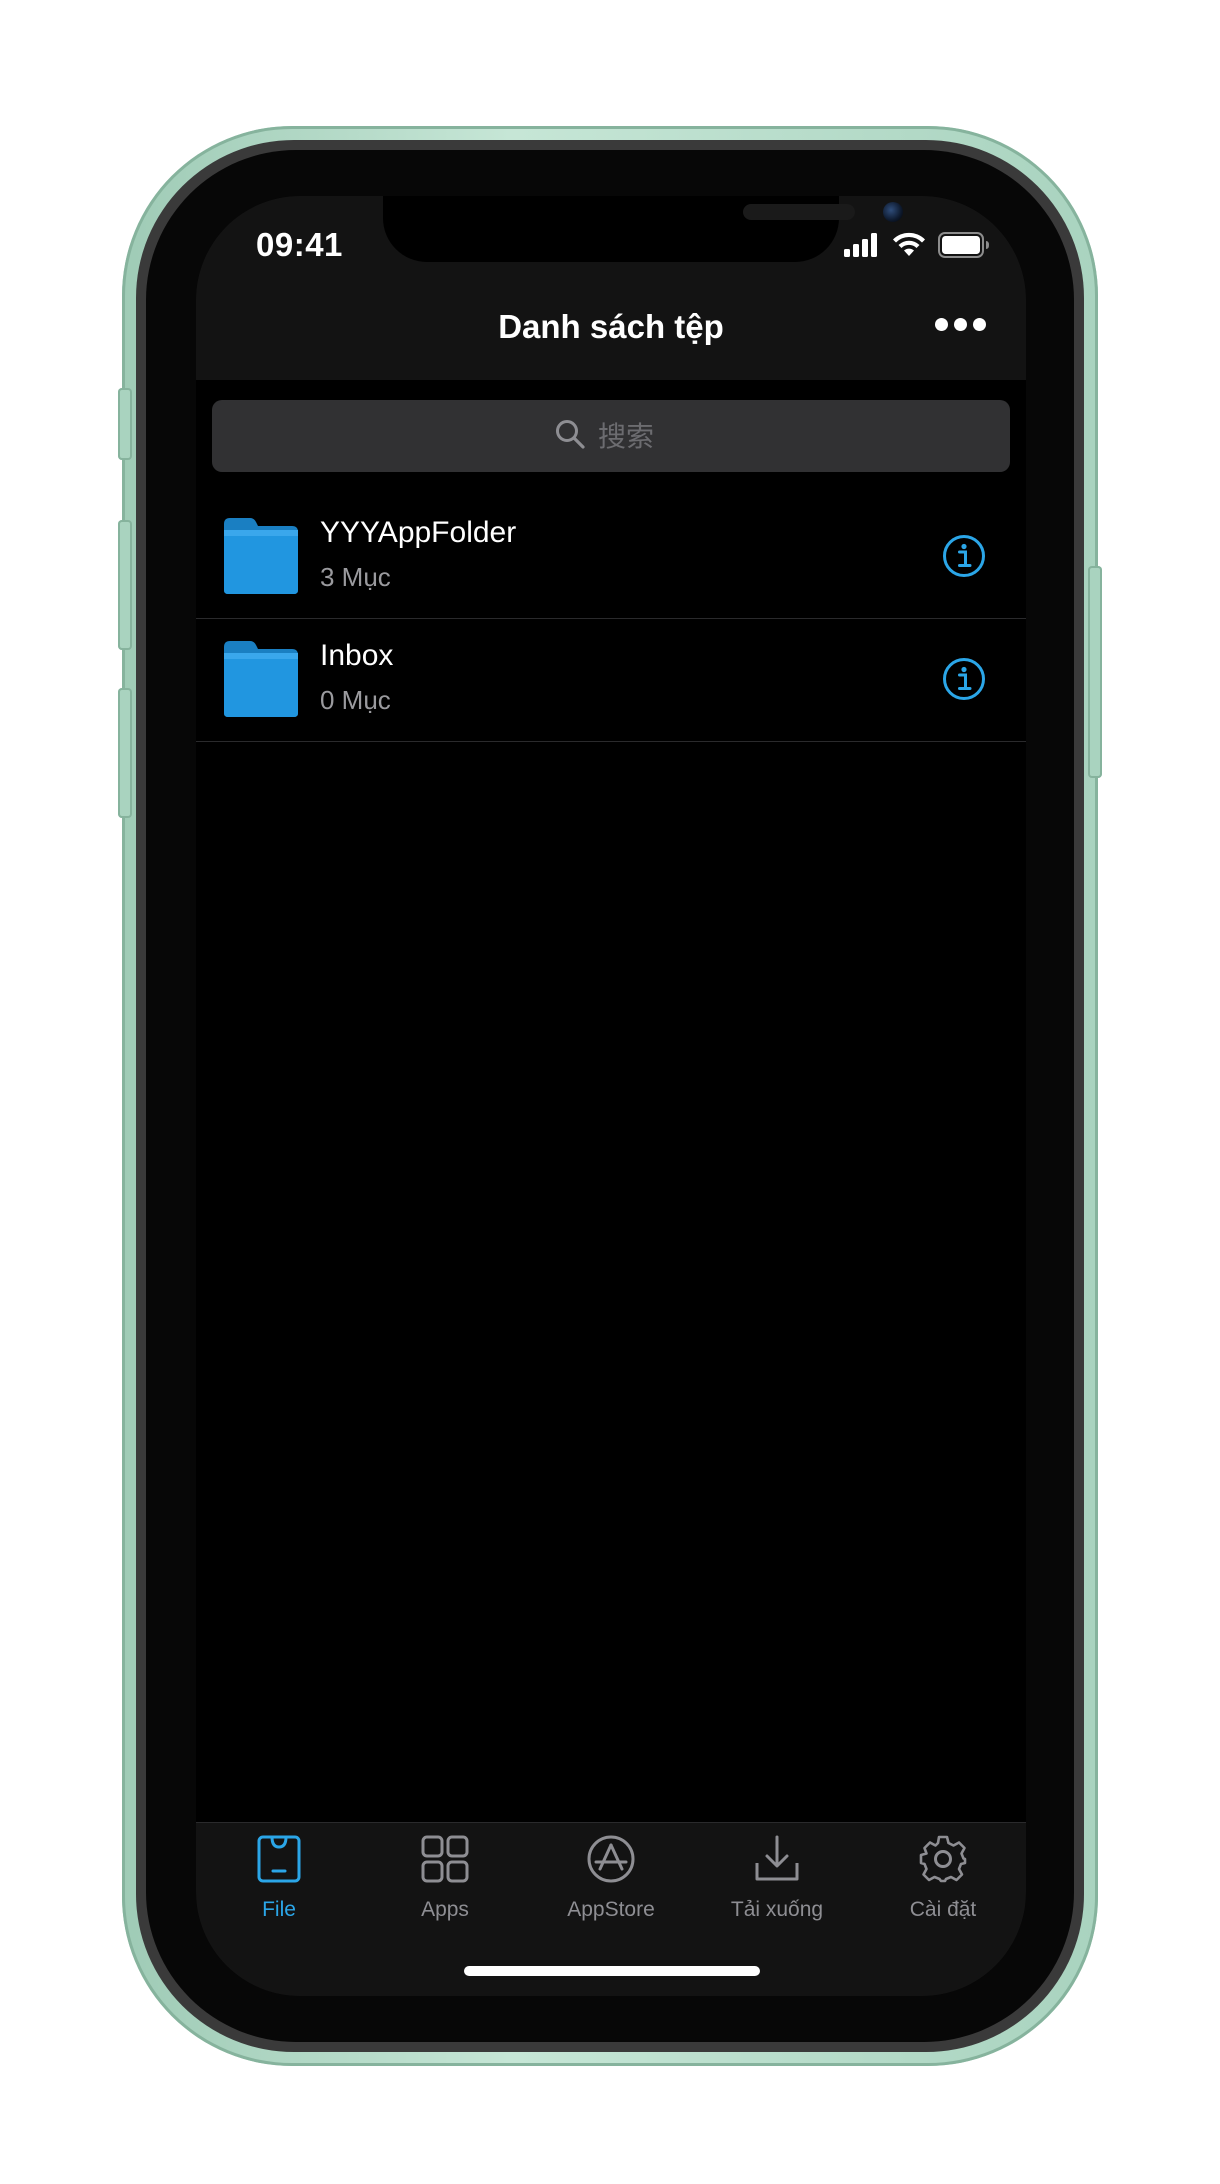 The height and width of the screenshot is (2184, 1220). I want to click on tab-settings: Cài đặt, so click(943, 1888).